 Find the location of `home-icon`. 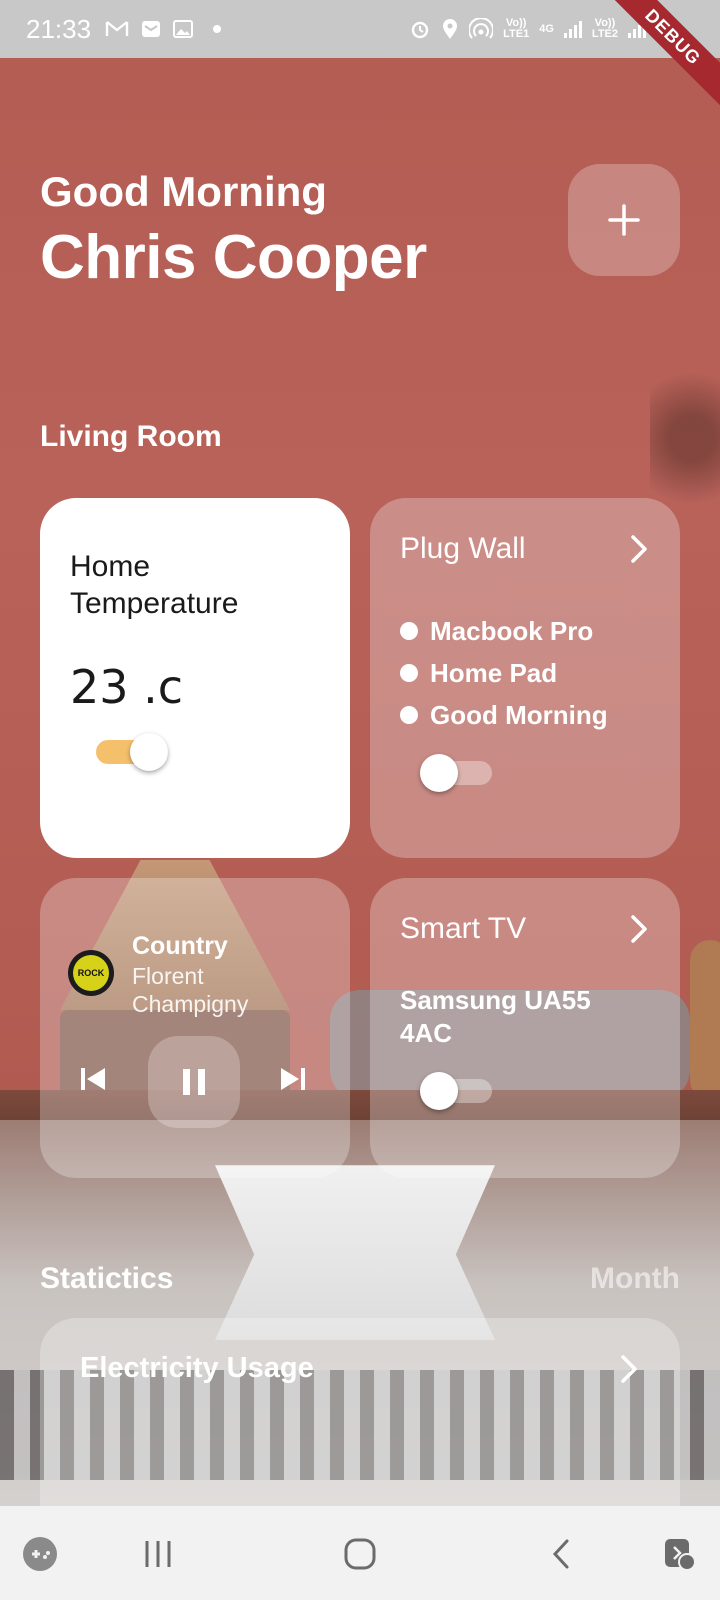

home-icon is located at coordinates (360, 1554).